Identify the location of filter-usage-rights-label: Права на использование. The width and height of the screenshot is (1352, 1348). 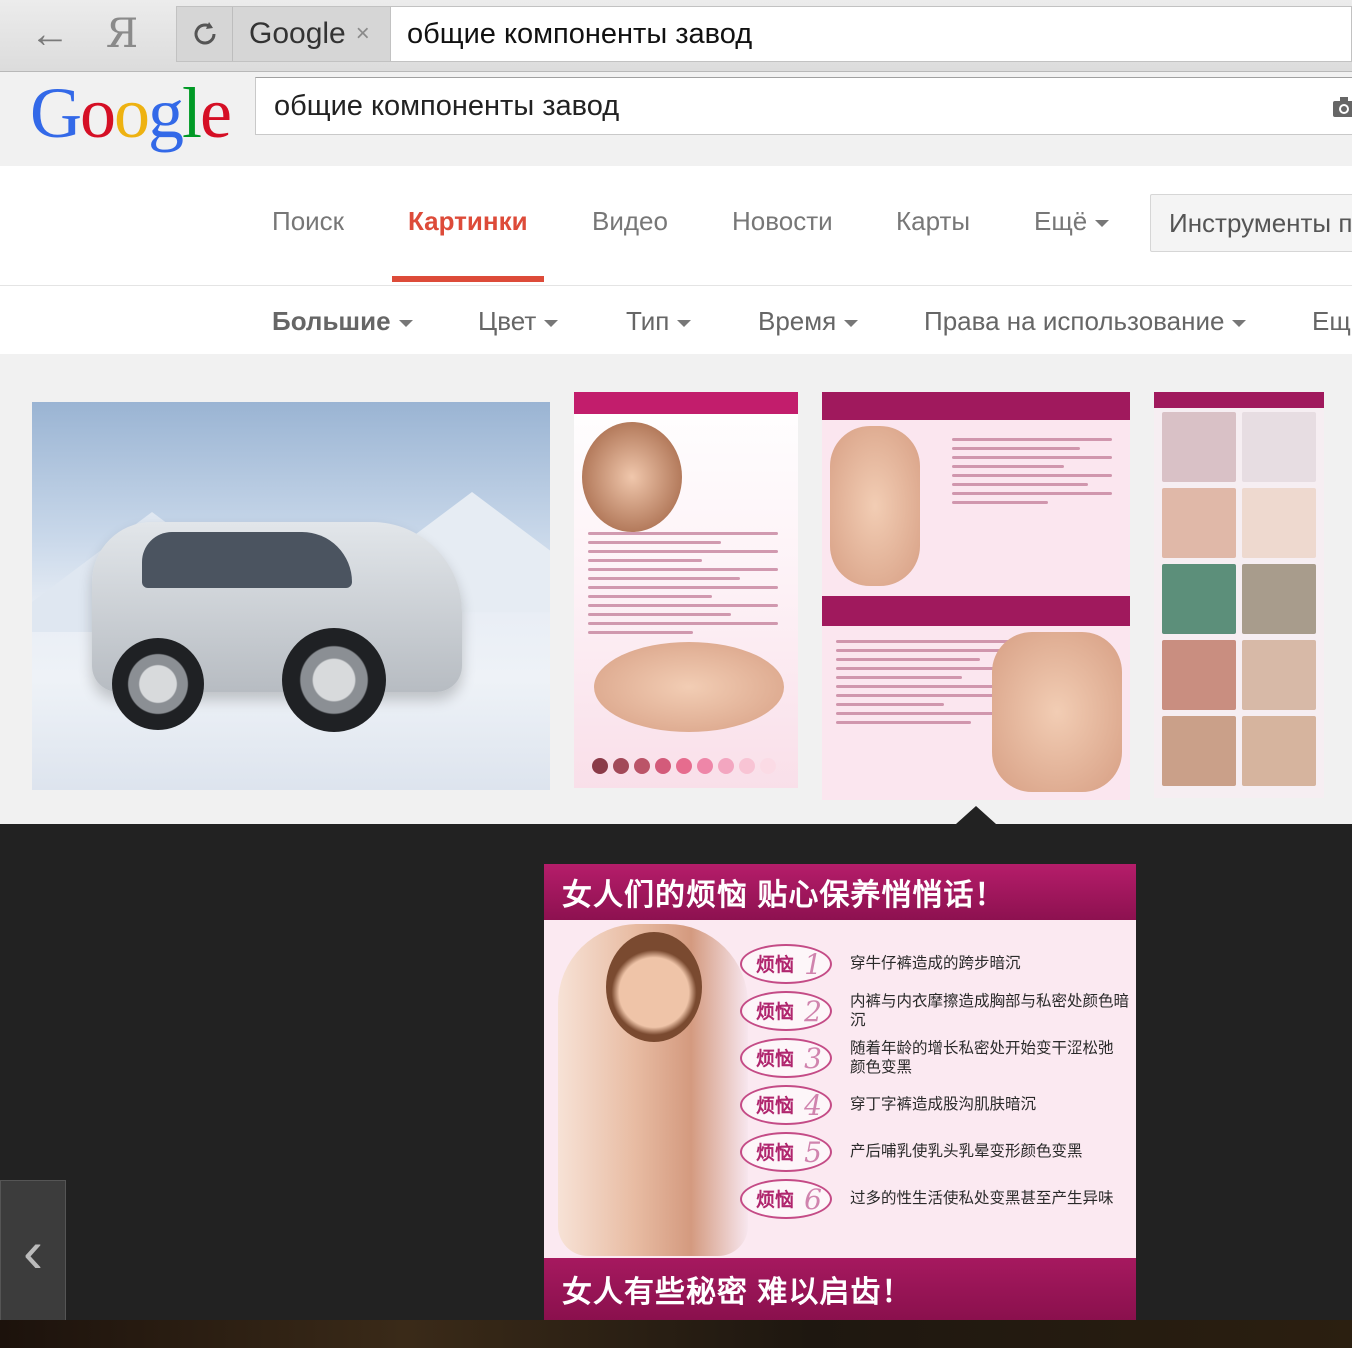
(1074, 321).